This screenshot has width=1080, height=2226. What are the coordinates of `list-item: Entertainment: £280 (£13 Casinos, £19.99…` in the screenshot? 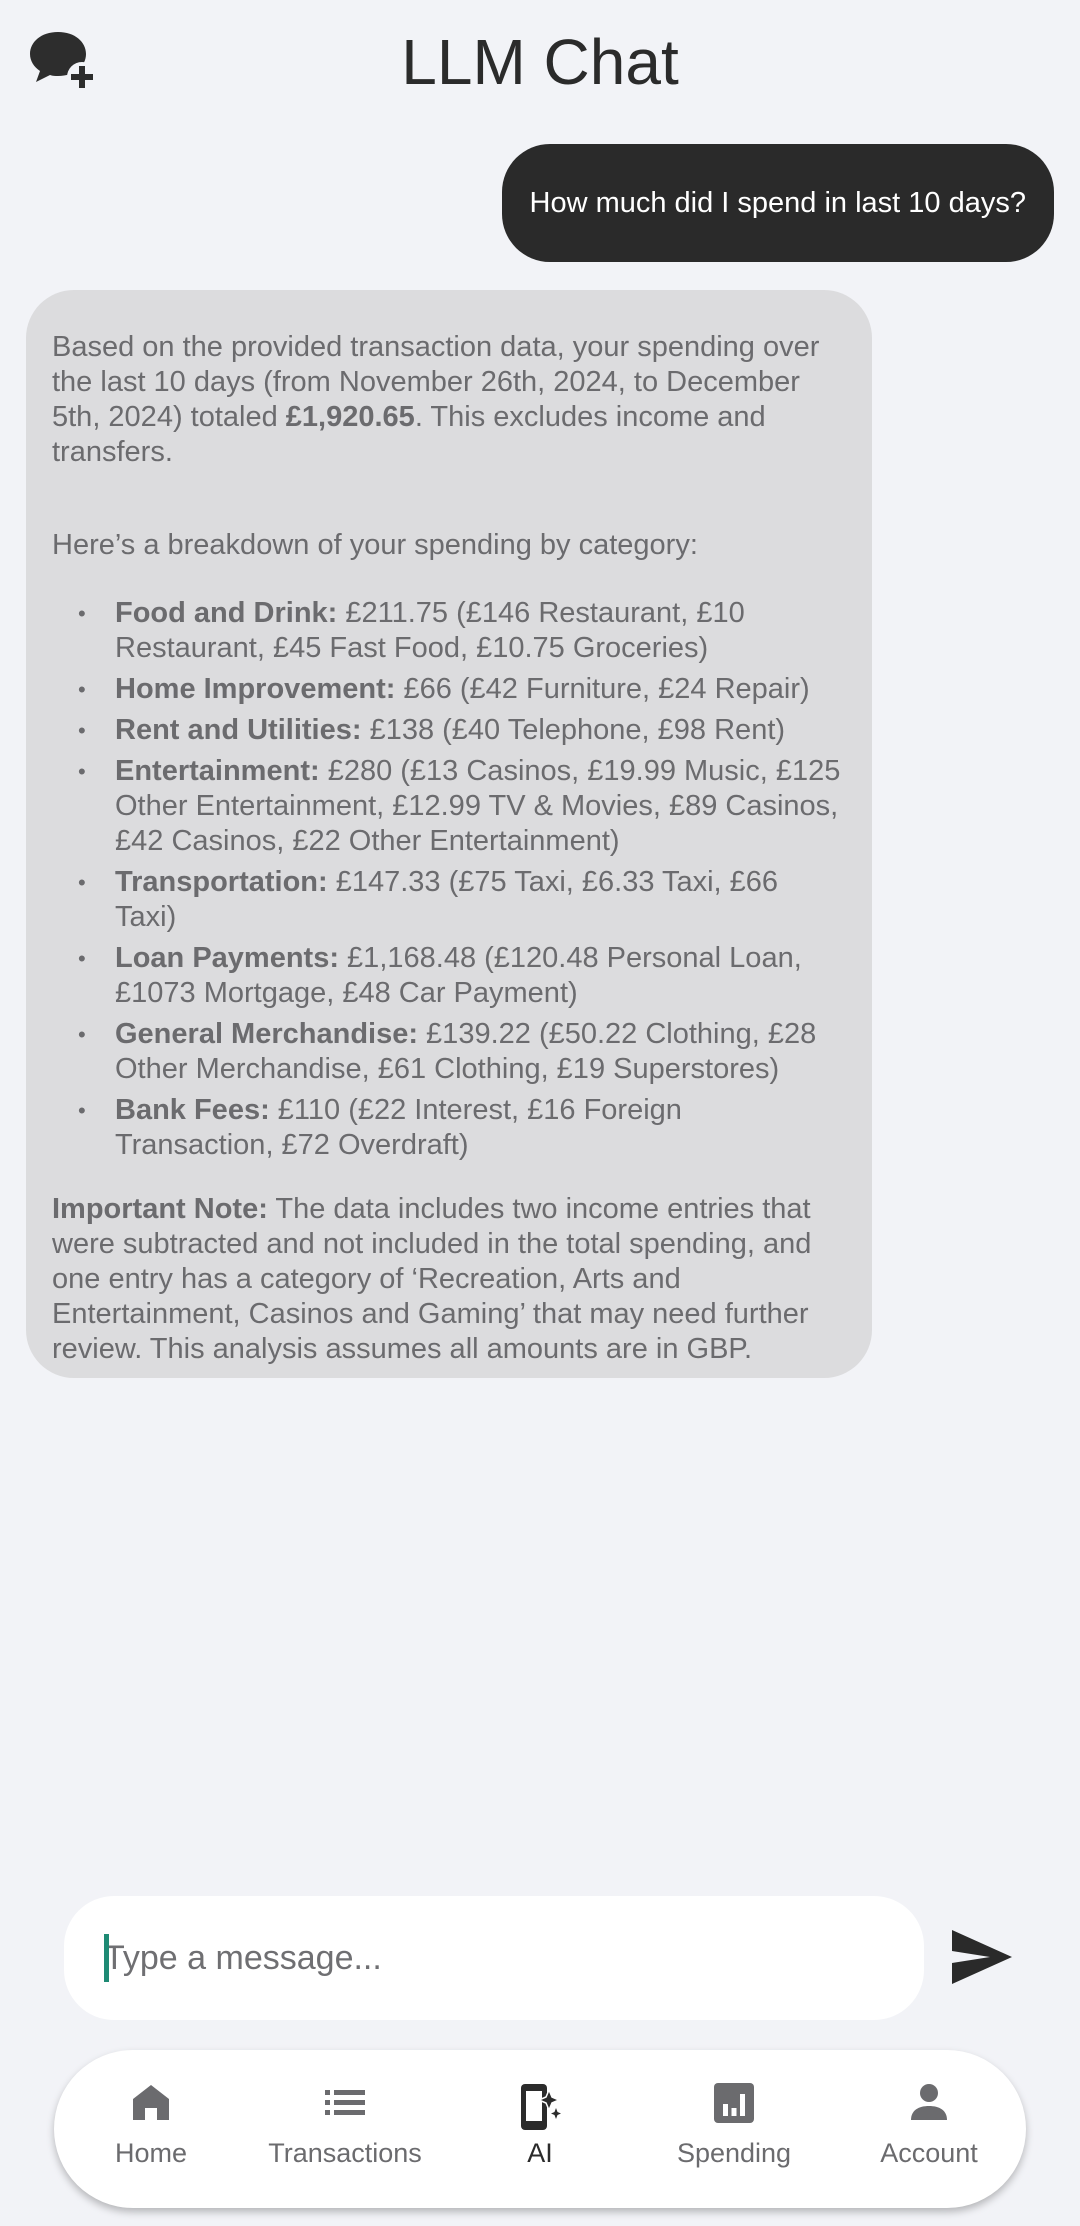 It's located at (449, 806).